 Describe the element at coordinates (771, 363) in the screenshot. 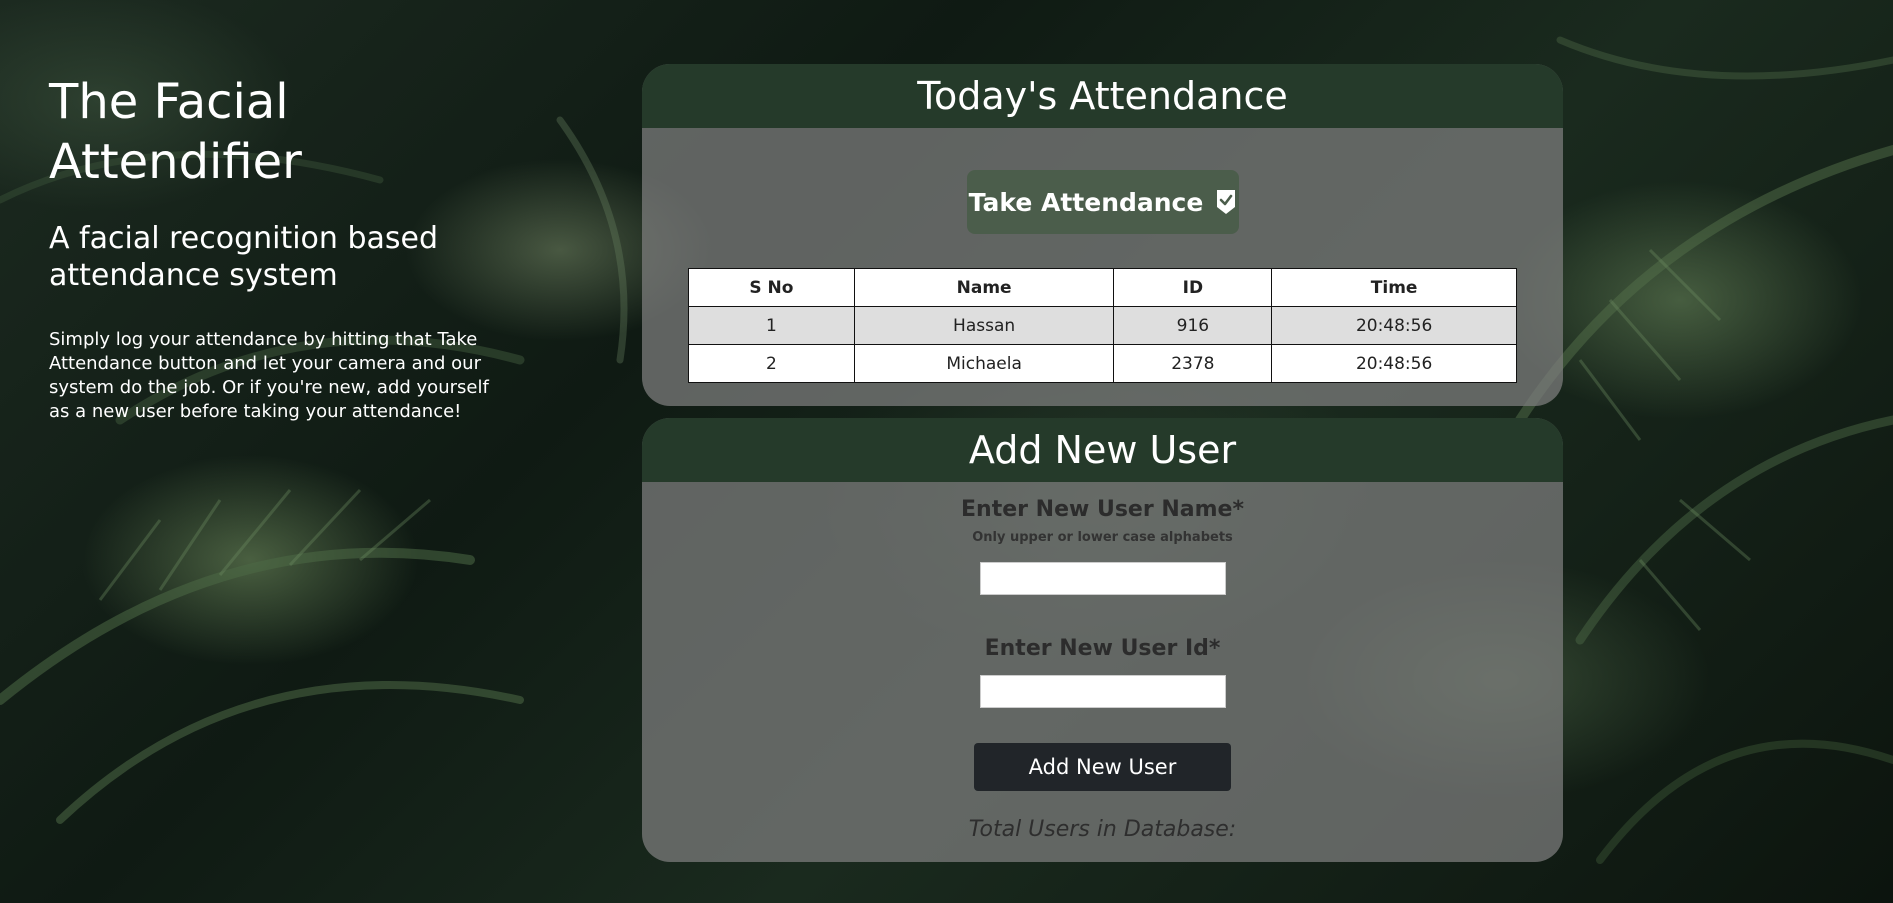

I see `cell-sno: 2` at that location.